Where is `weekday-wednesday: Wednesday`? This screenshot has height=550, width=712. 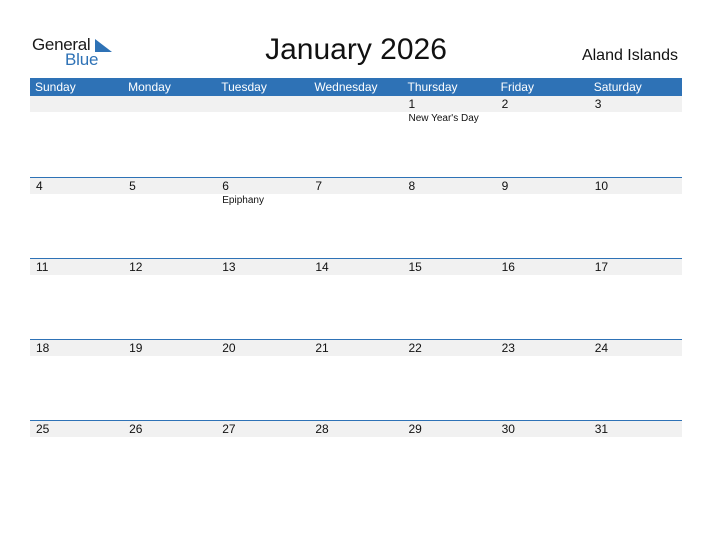 weekday-wednesday: Wednesday is located at coordinates (346, 87).